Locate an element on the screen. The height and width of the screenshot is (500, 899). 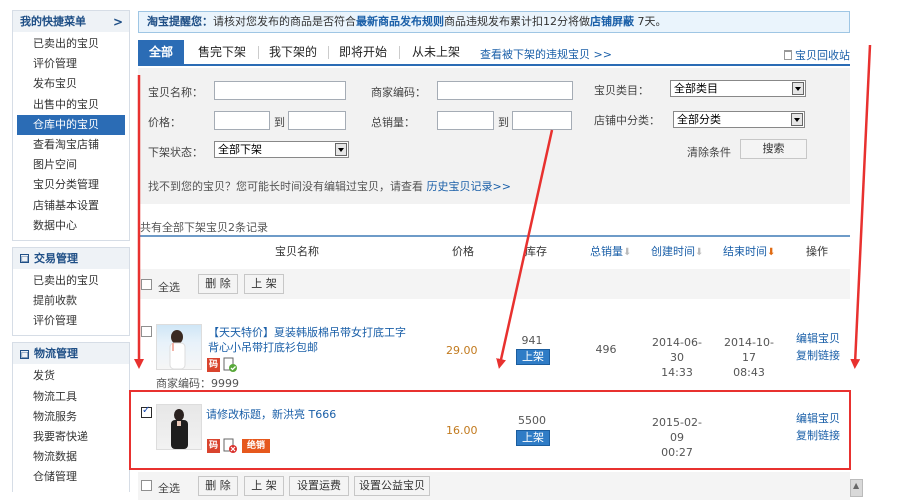
arrow-right is located at coordinates (861, 206).